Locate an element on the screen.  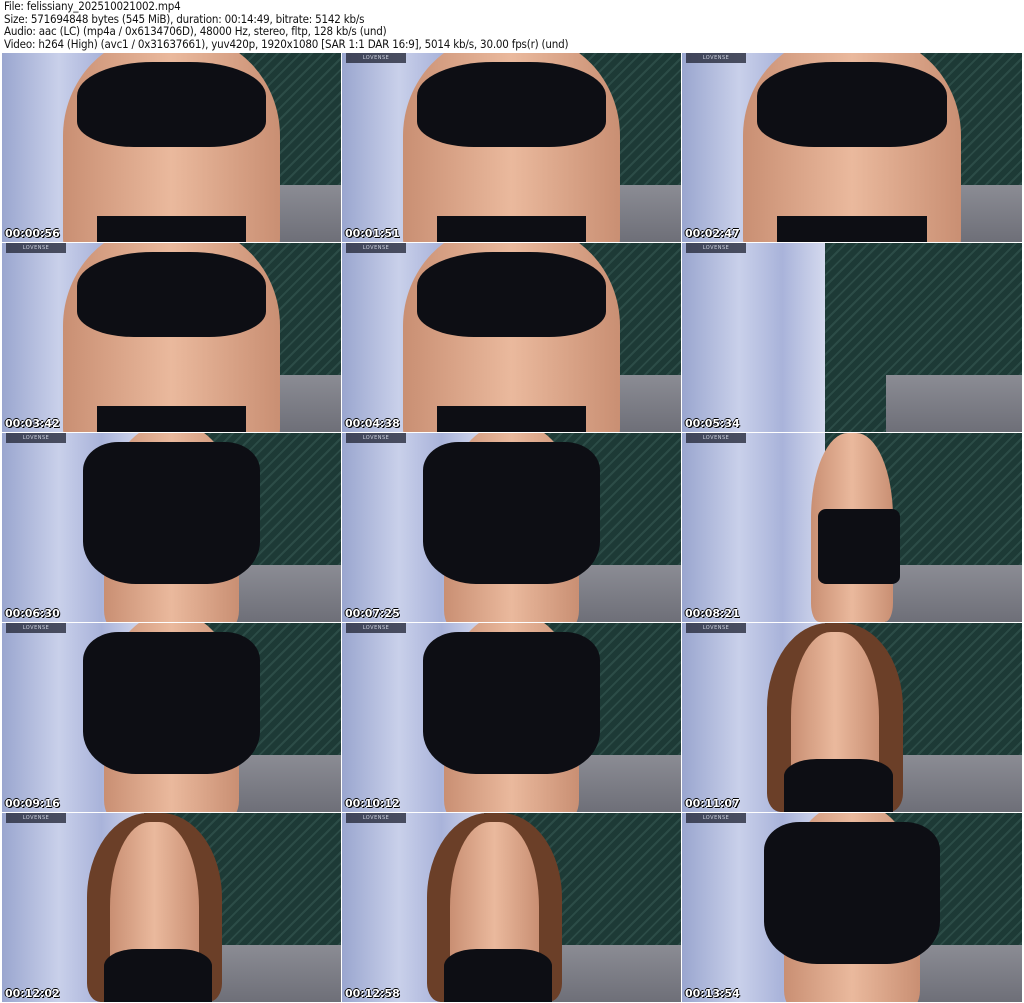
thumbnail: LOVENSE 00:12:02 is located at coordinates (171, 907).